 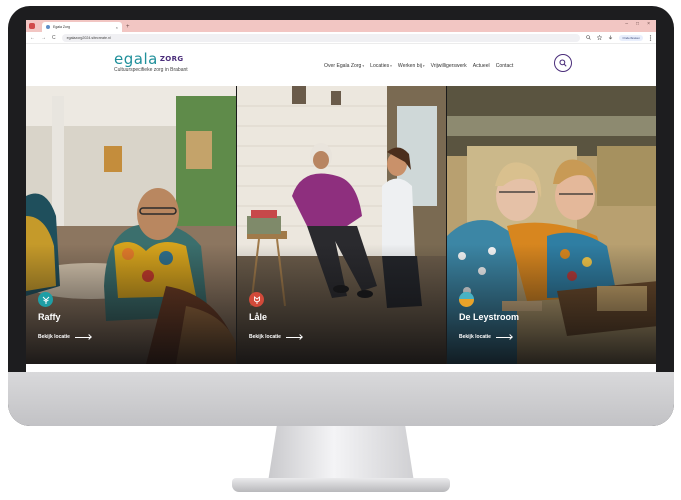 What do you see at coordinates (321, 37) in the screenshot?
I see `url-field: egalazorg2024.sitecreate.nl` at bounding box center [321, 37].